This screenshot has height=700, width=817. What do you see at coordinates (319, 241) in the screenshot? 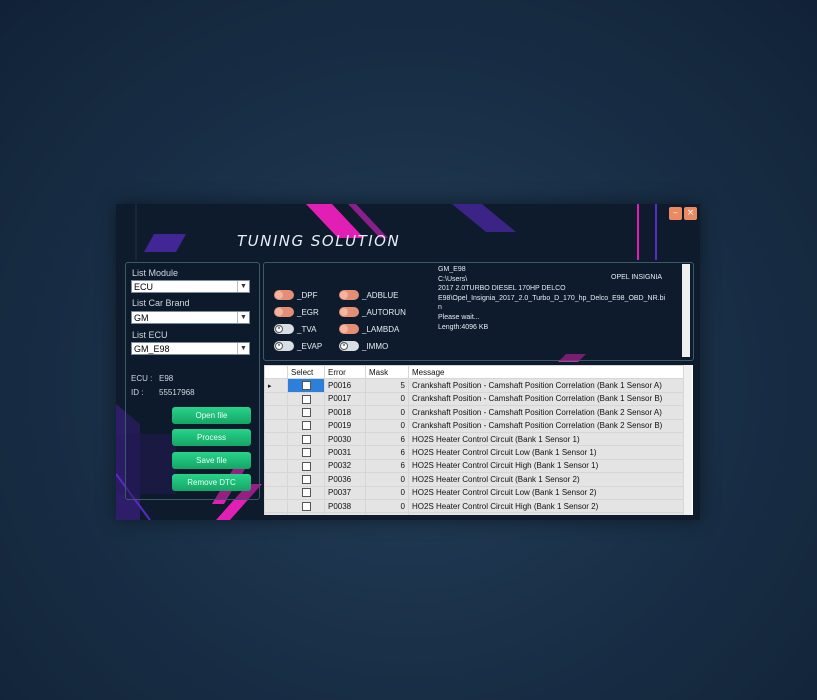
I see `app-title: TUNING SOLUTION` at bounding box center [319, 241].